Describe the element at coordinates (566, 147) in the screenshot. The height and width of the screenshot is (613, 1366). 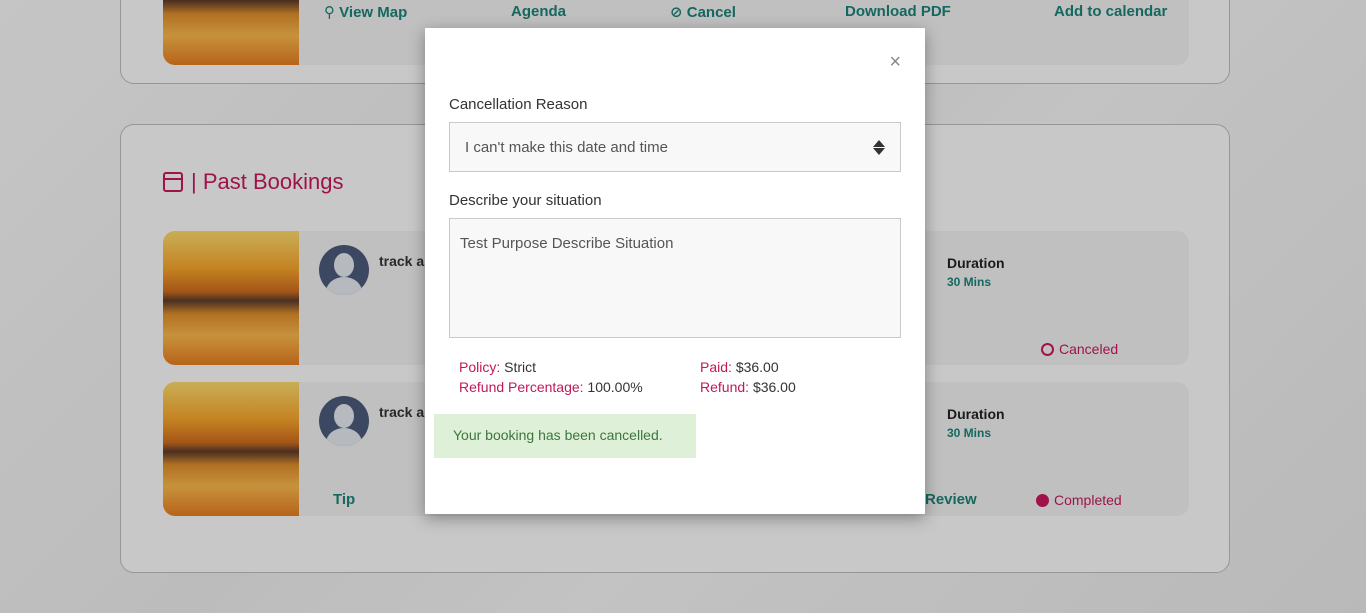
I see `selected-reason: I can't make this date and time` at that location.